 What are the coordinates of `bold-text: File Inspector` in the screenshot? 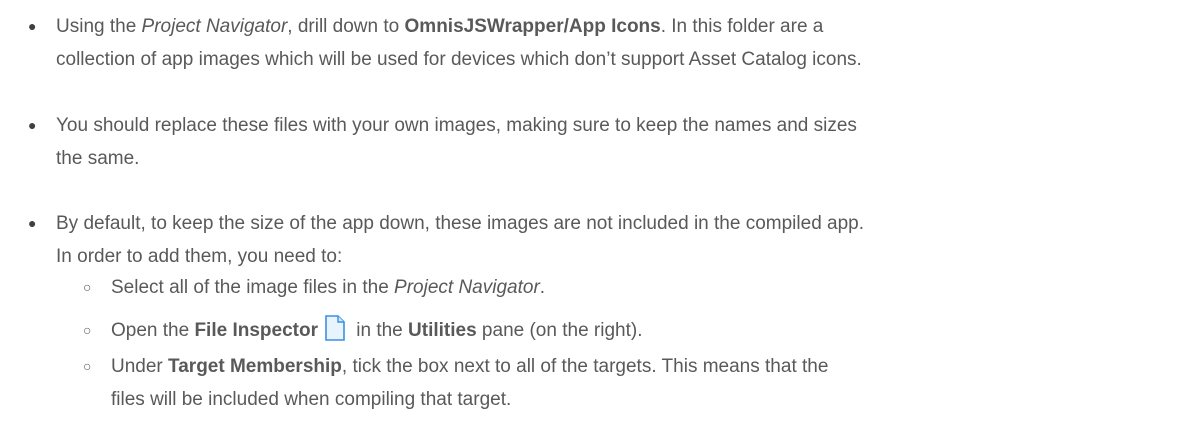 It's located at (256, 330).